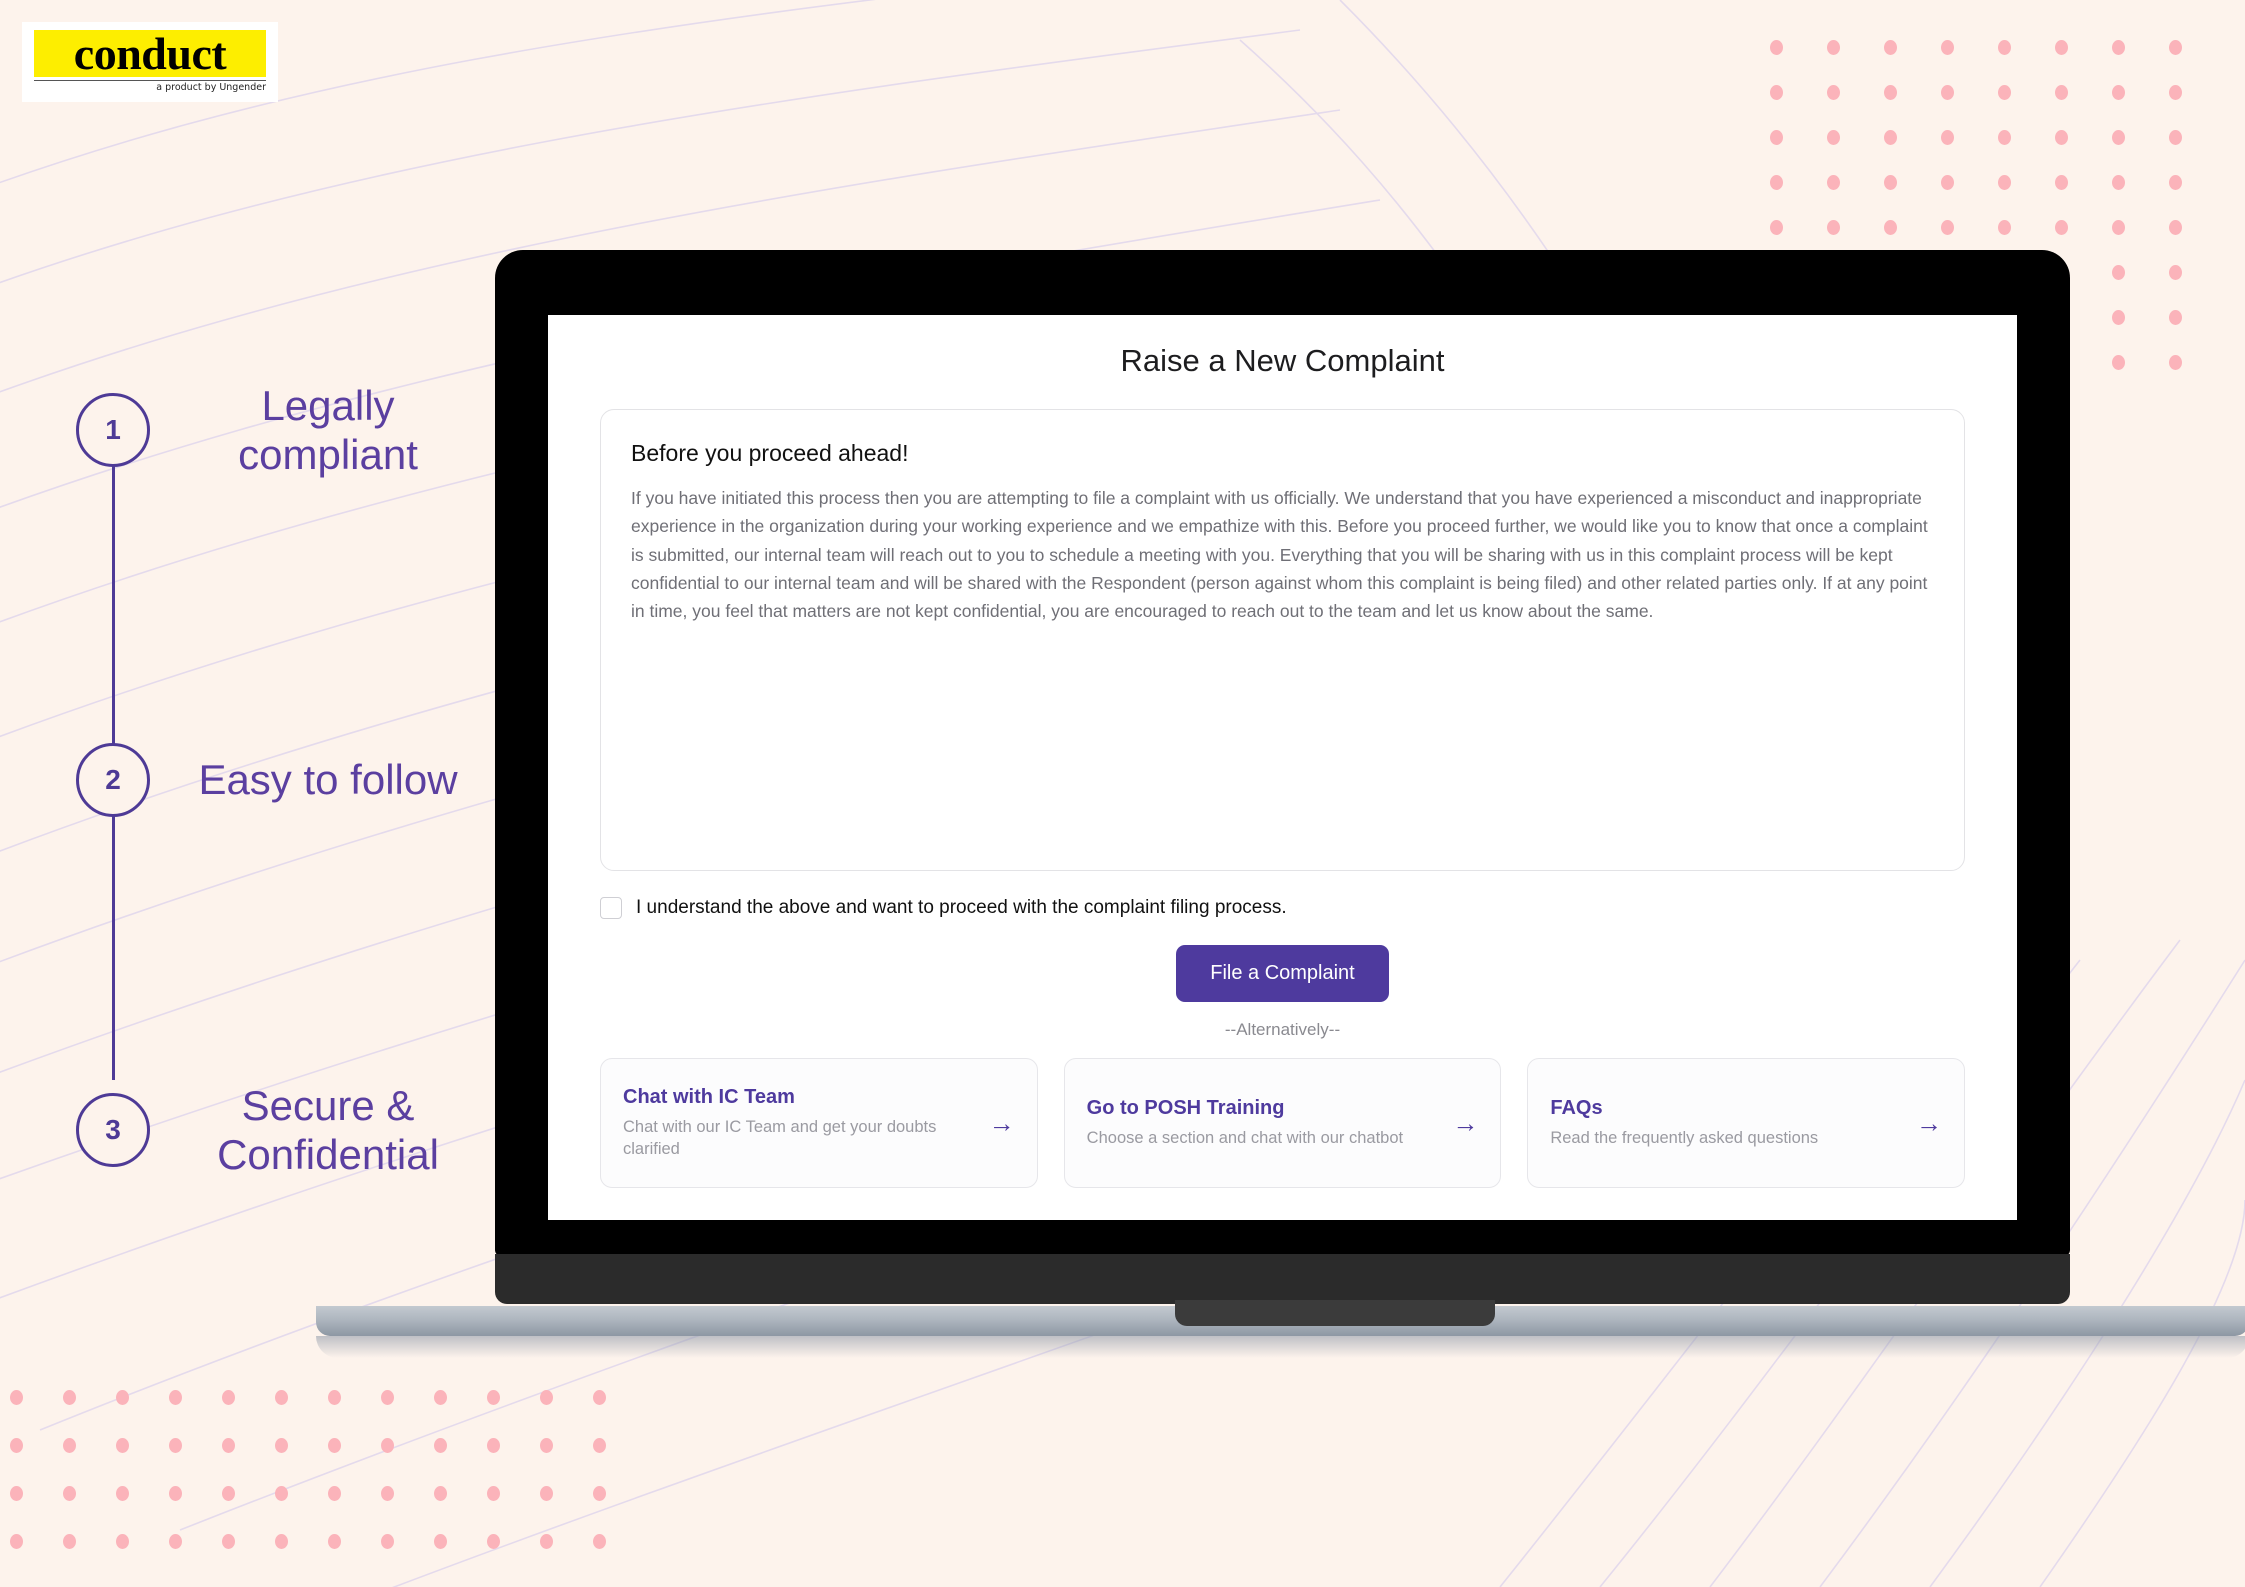 Image resolution: width=2245 pixels, height=1587 pixels. Describe the element at coordinates (1576, 1107) in the screenshot. I see `card-title: FAQs` at that location.